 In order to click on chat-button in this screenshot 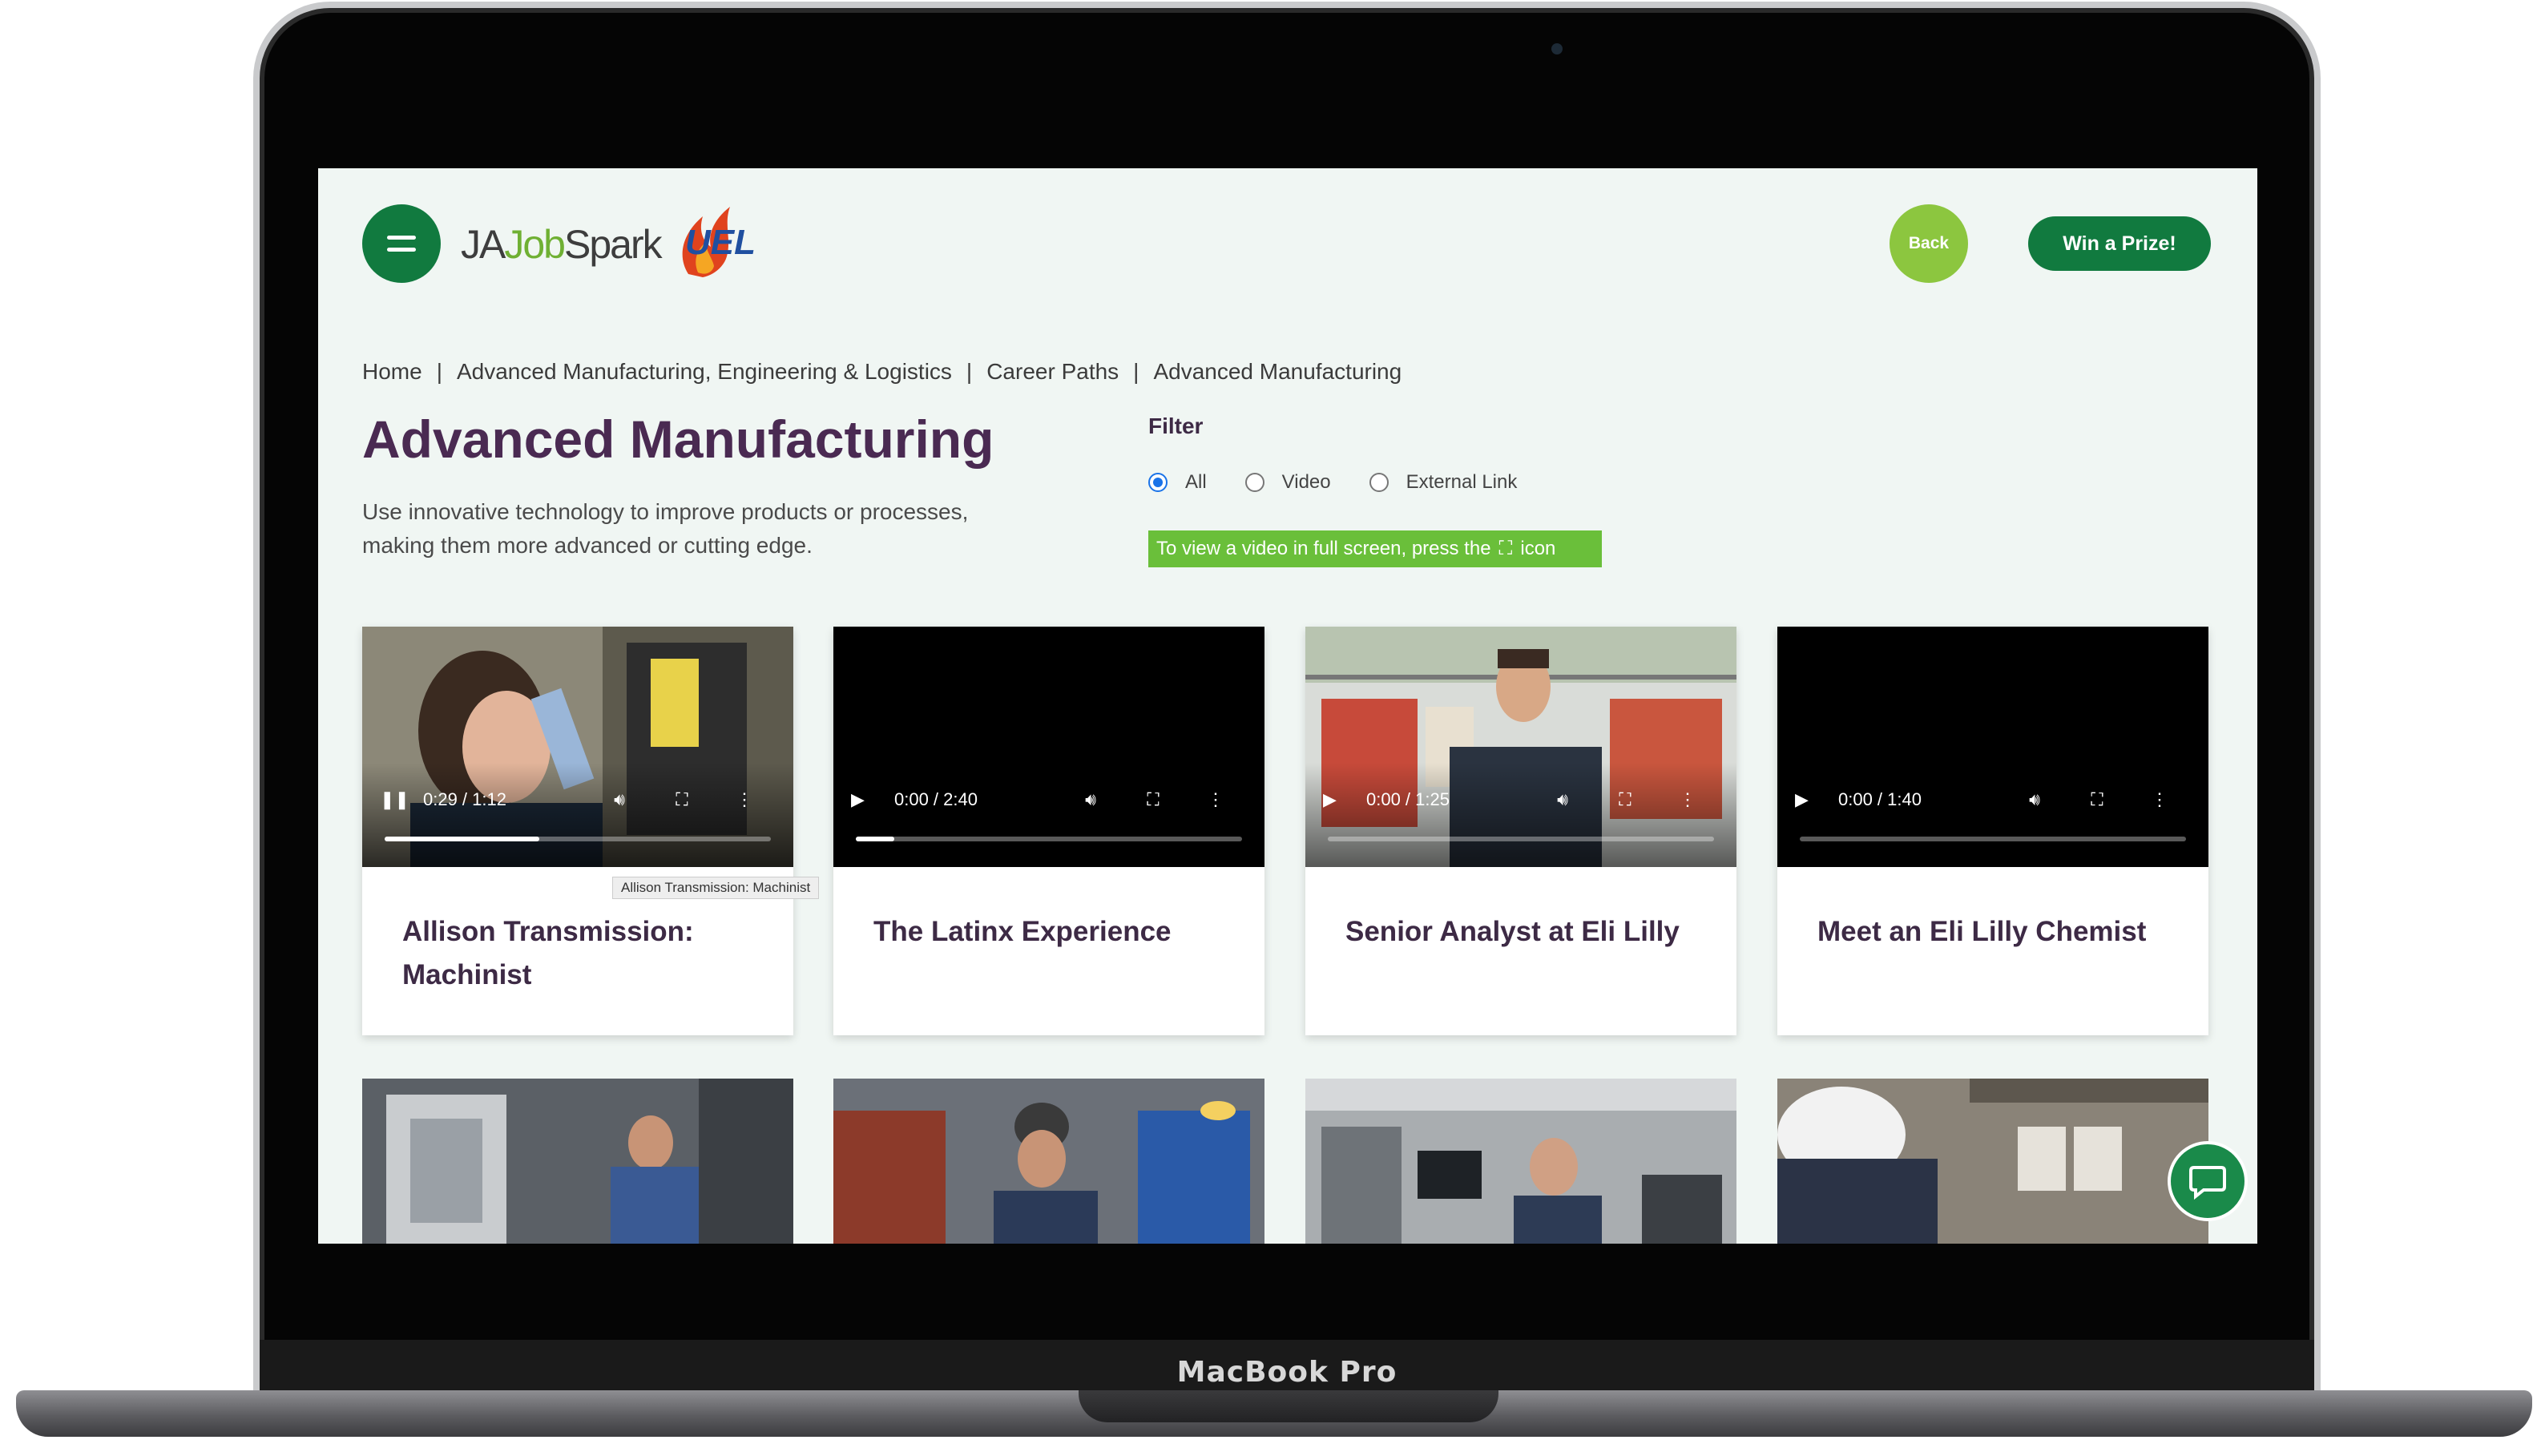, I will do `click(2208, 1181)`.